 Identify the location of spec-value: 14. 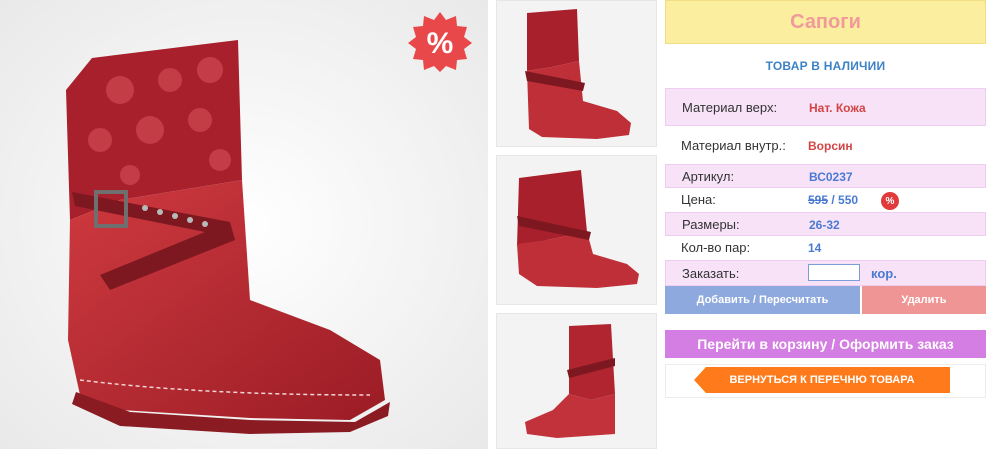
(815, 248).